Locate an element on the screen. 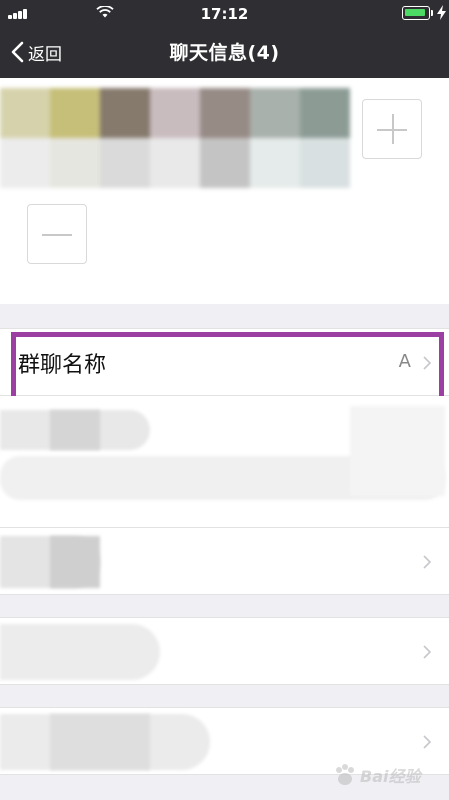  page-title: 聊天信息(4) is located at coordinates (224, 53).